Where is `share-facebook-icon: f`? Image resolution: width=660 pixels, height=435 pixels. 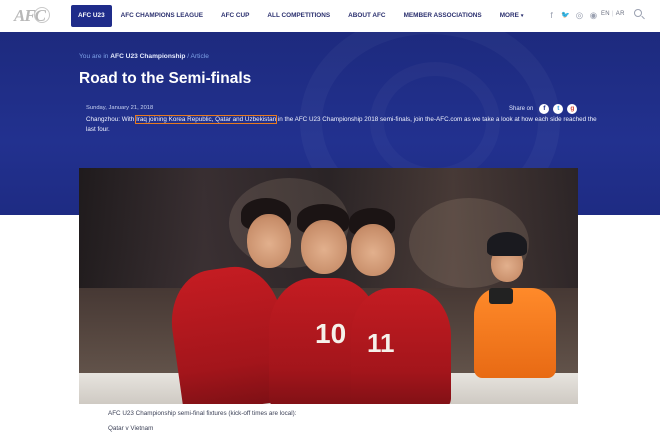
share-facebook-icon: f is located at coordinates (544, 109).